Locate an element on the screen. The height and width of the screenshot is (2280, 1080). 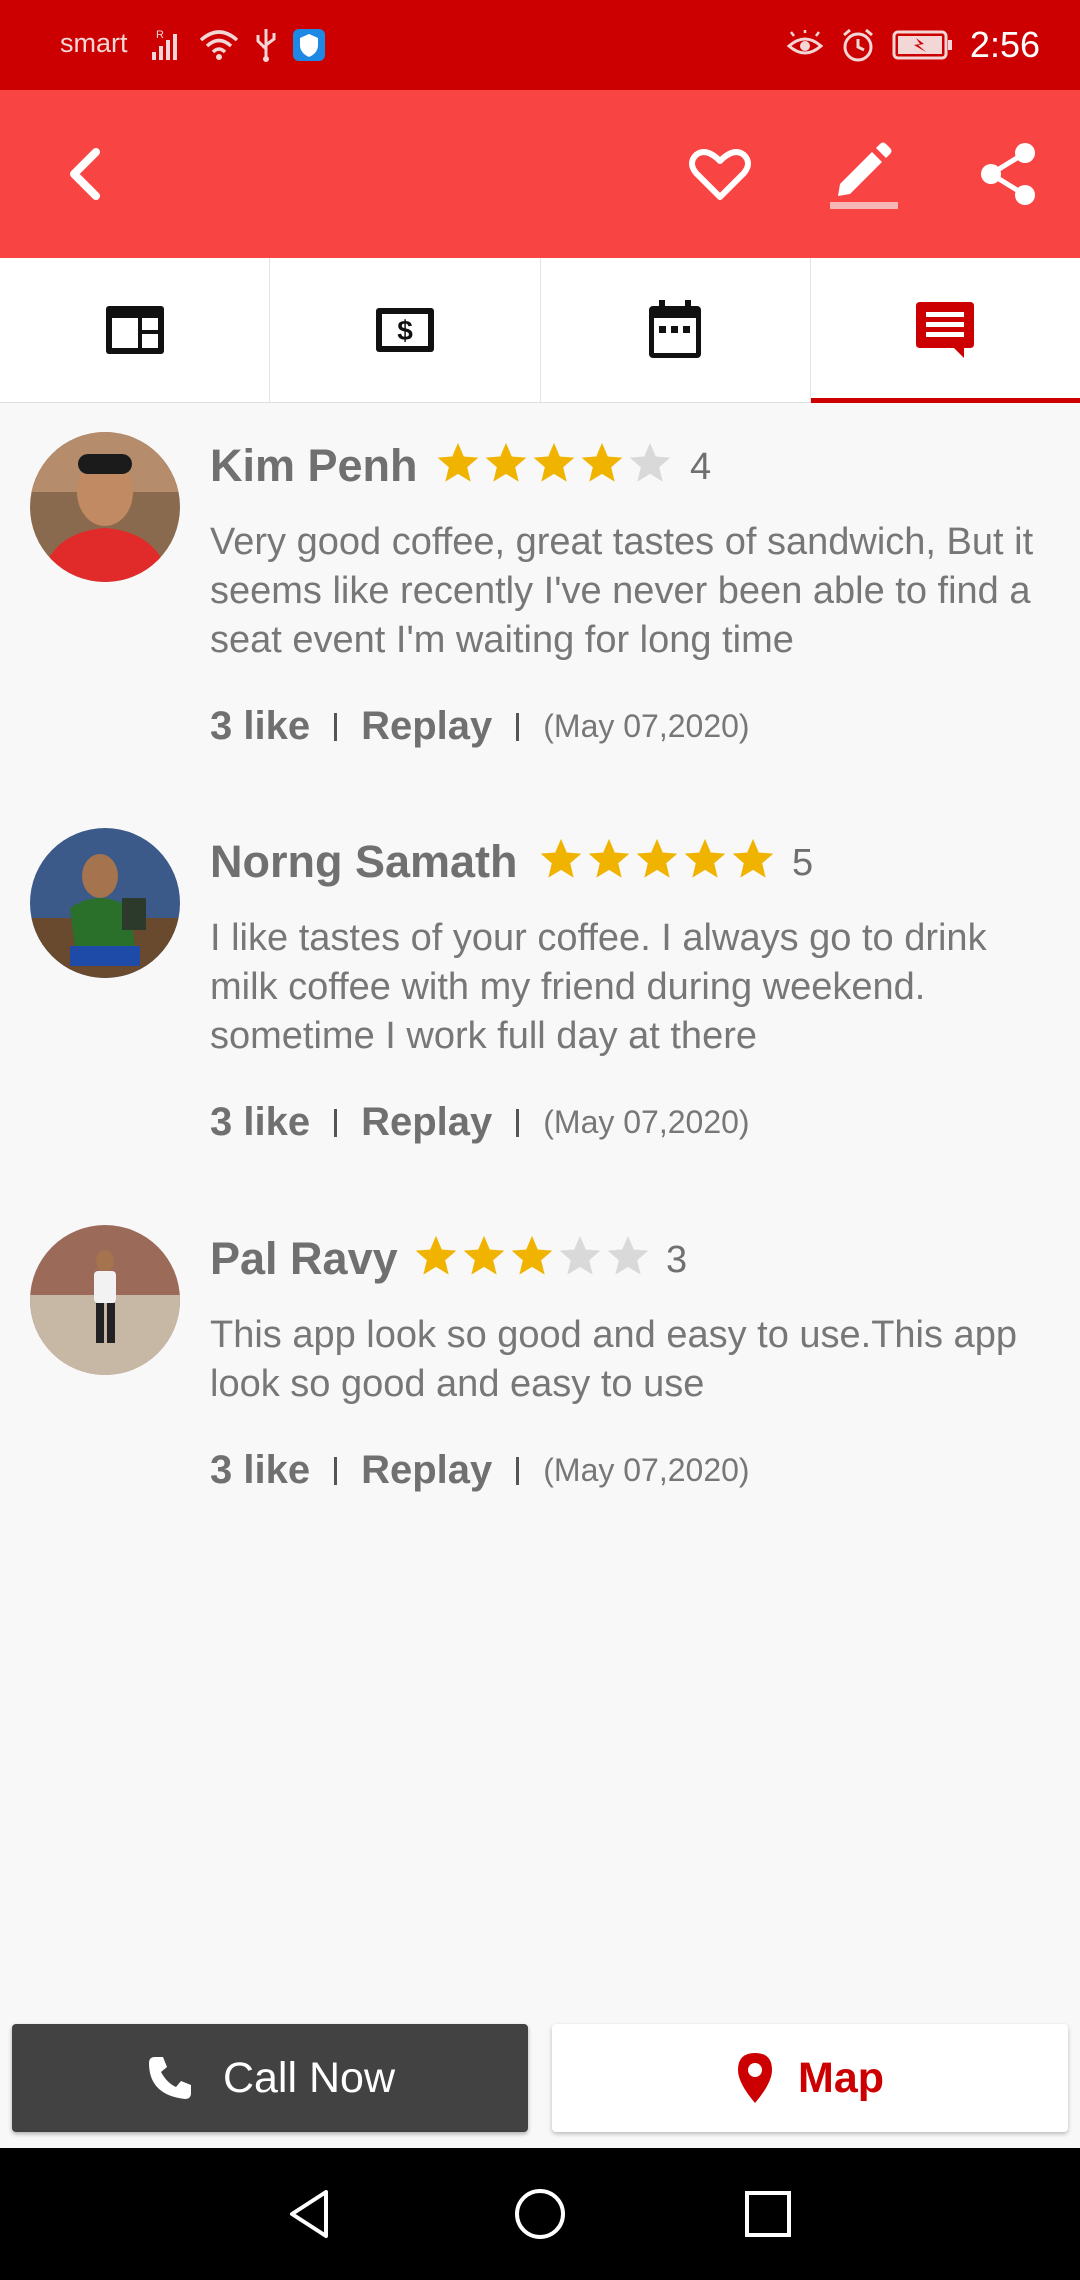
tab-overview is located at coordinates (135, 330).